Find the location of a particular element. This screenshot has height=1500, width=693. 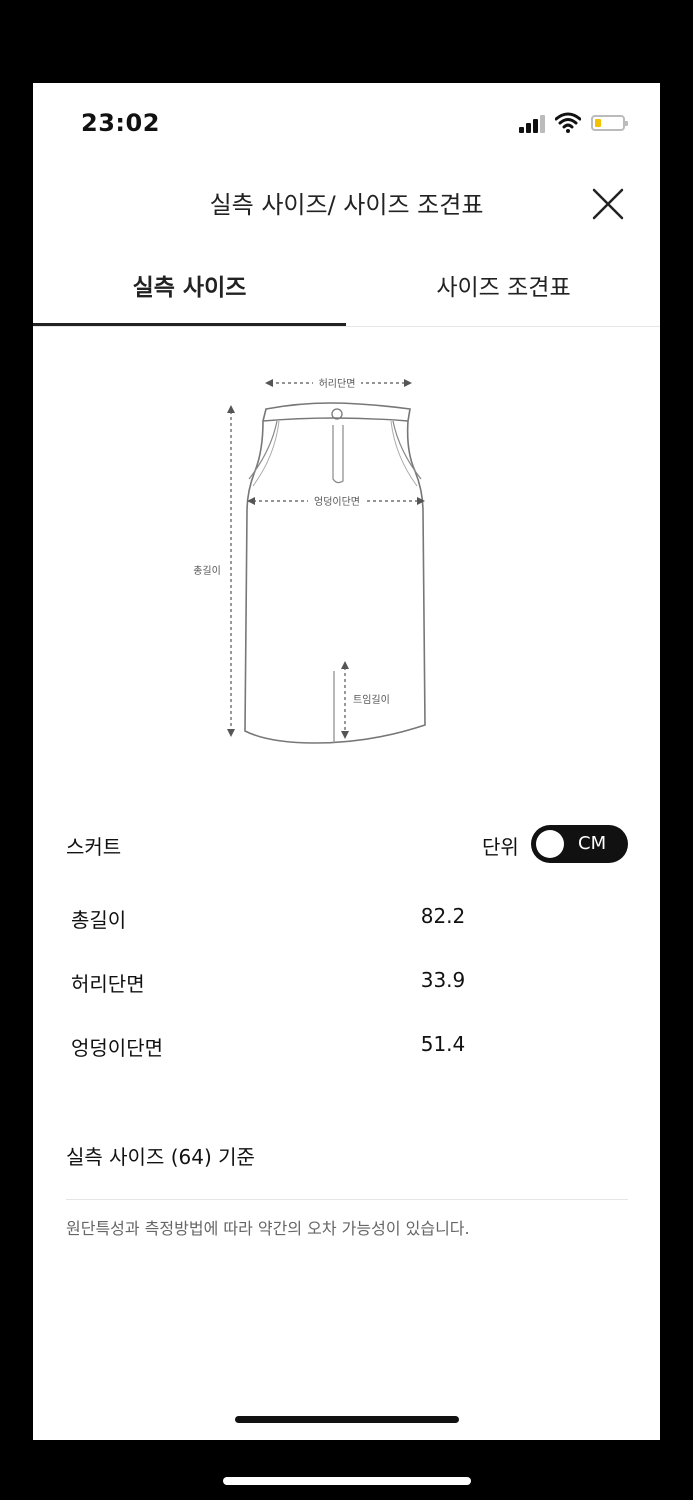

slit-length-label: 트임길이 is located at coordinates (371, 699).